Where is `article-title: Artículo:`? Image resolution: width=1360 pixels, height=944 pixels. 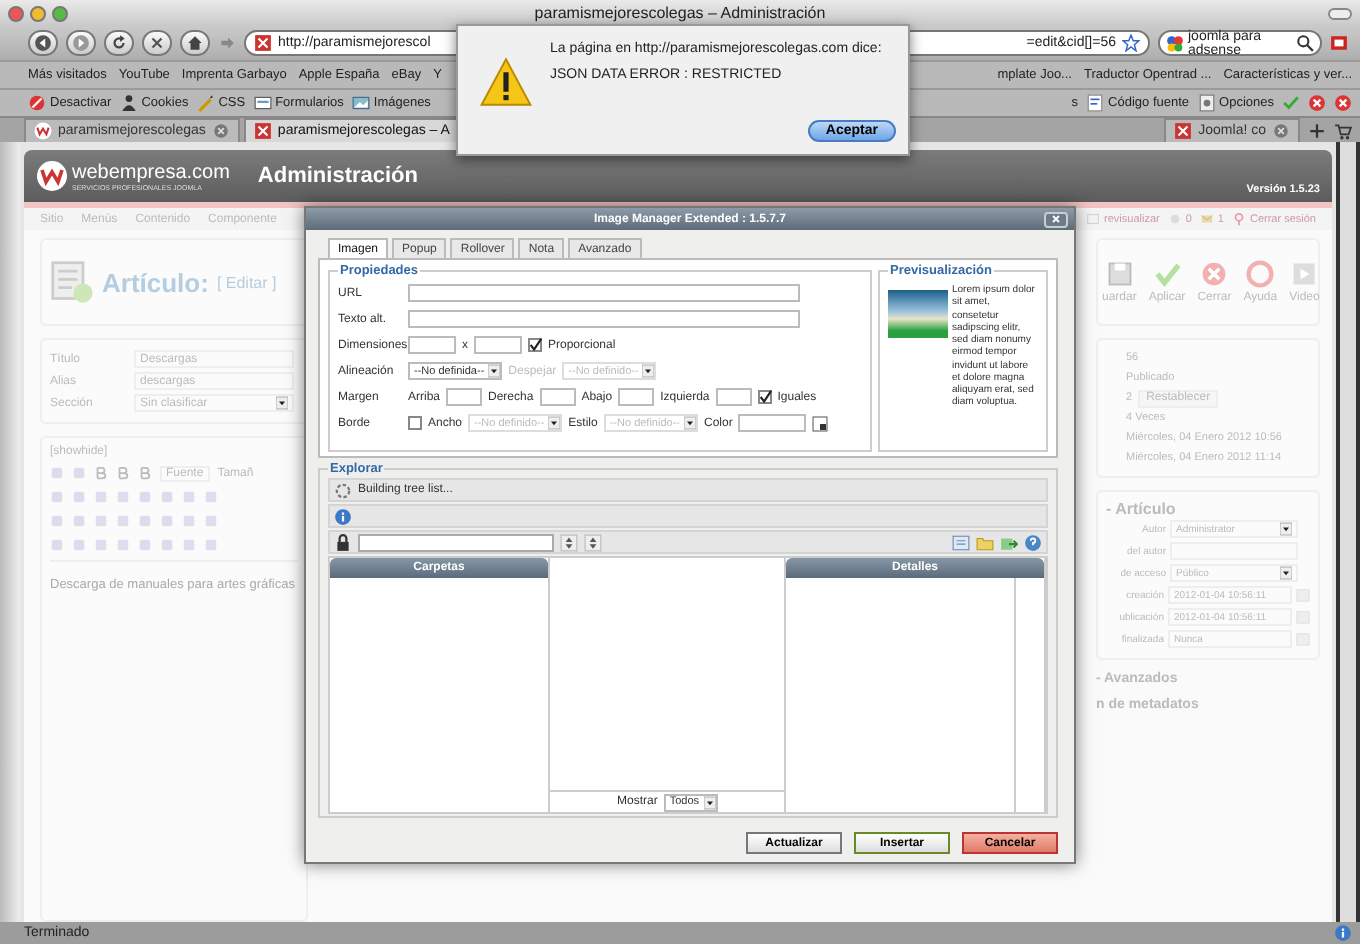
article-title: Artículo: is located at coordinates (155, 282).